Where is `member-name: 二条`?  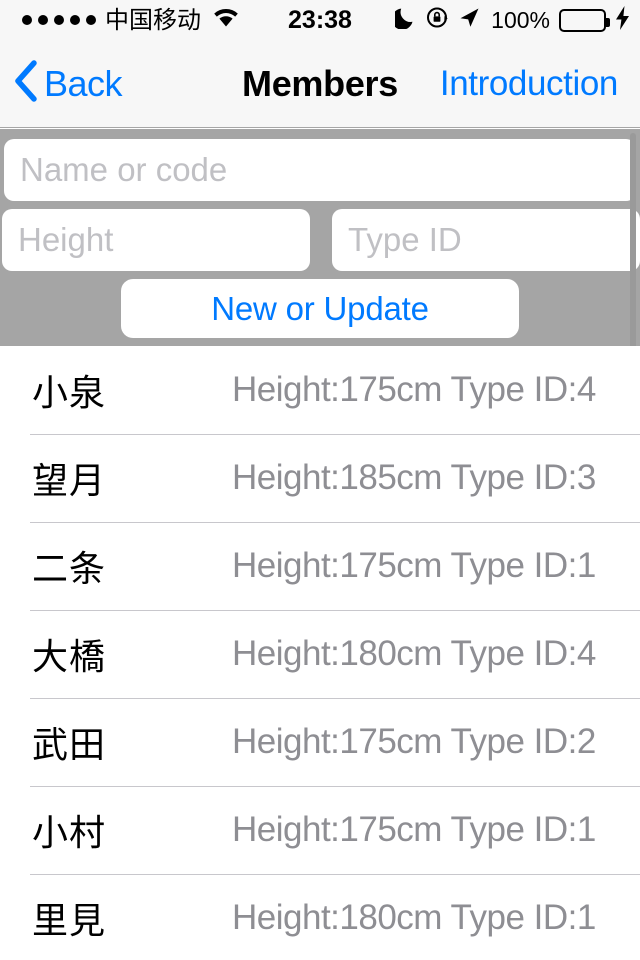 member-name: 二条 is located at coordinates (69, 569).